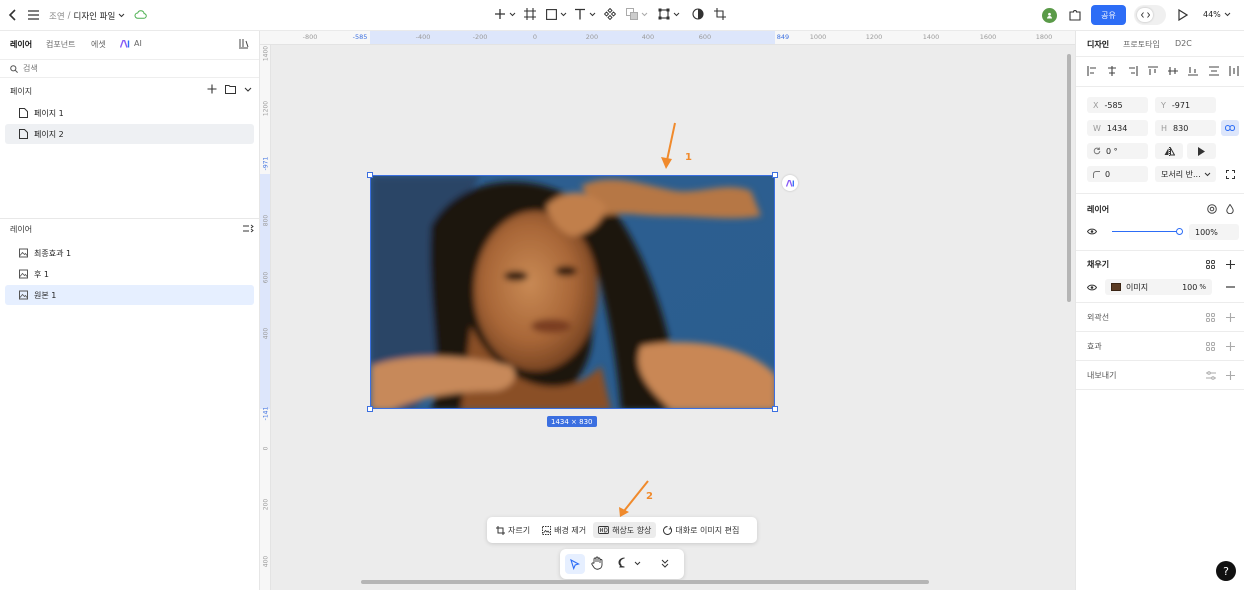  What do you see at coordinates (703, 14) in the screenshot?
I see `ellipse-icon` at bounding box center [703, 14].